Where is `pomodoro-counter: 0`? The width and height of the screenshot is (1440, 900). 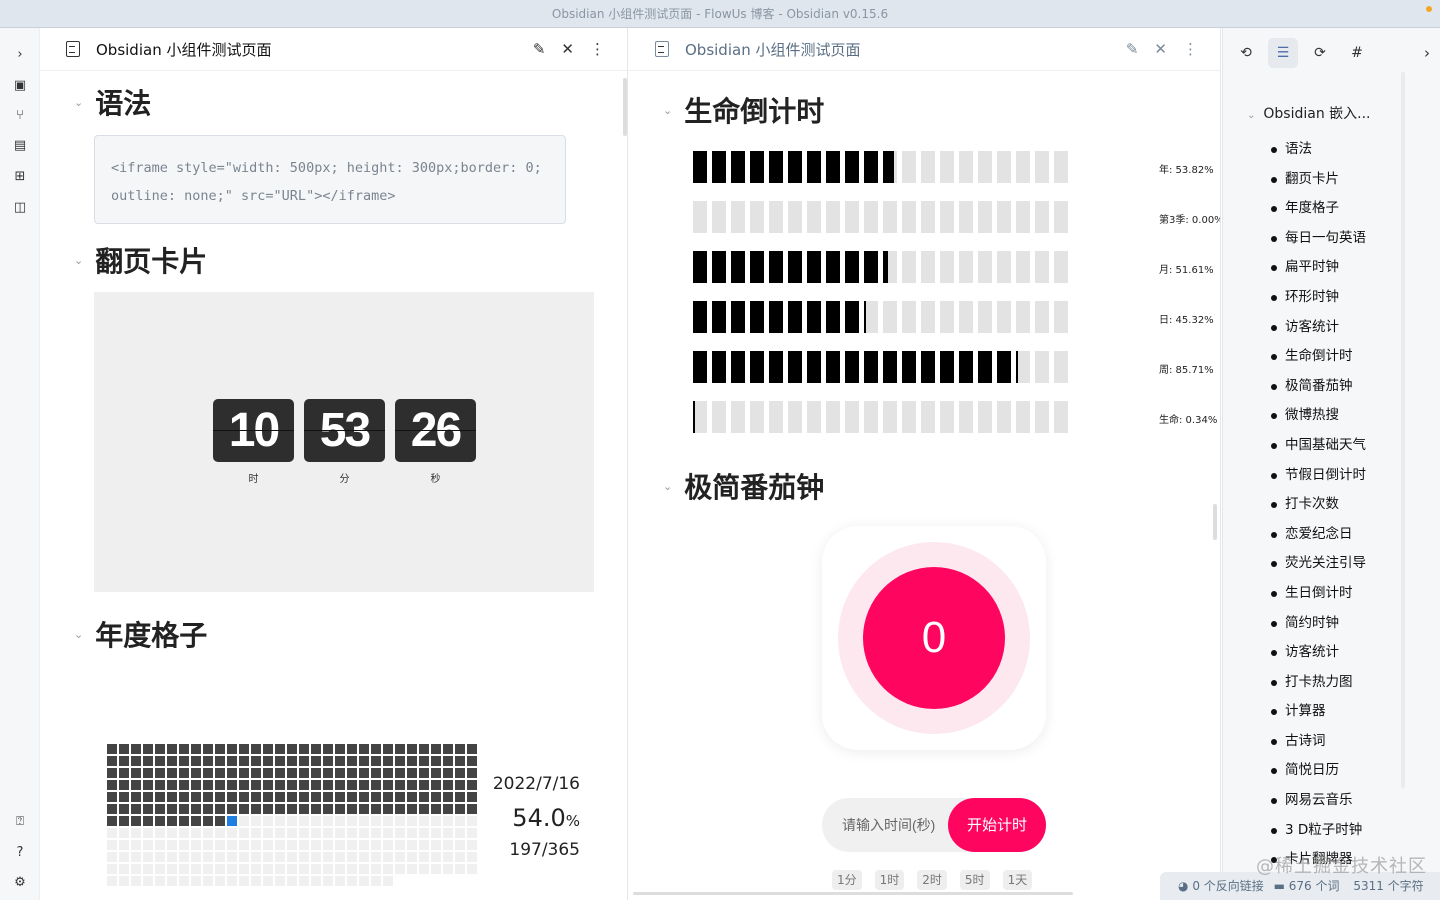 pomodoro-counter: 0 is located at coordinates (934, 638).